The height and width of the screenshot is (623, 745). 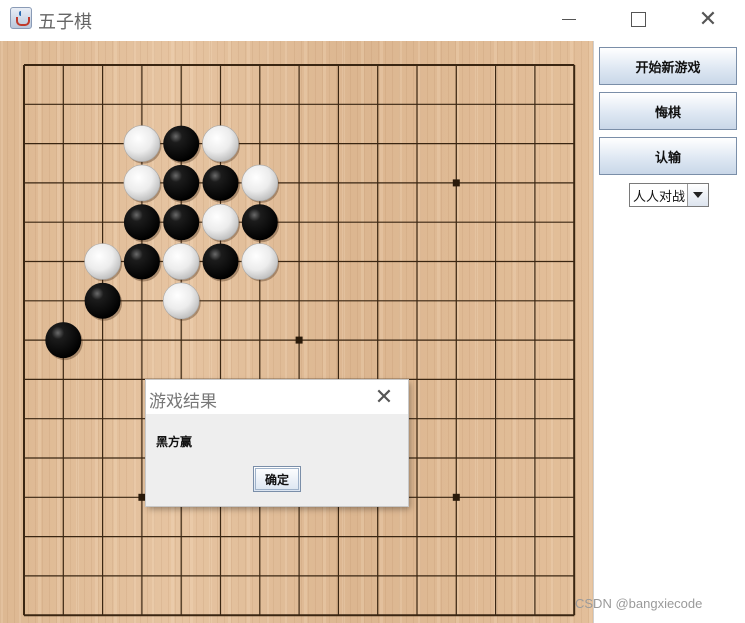 I want to click on java-cup-icon, so click(x=21, y=18).